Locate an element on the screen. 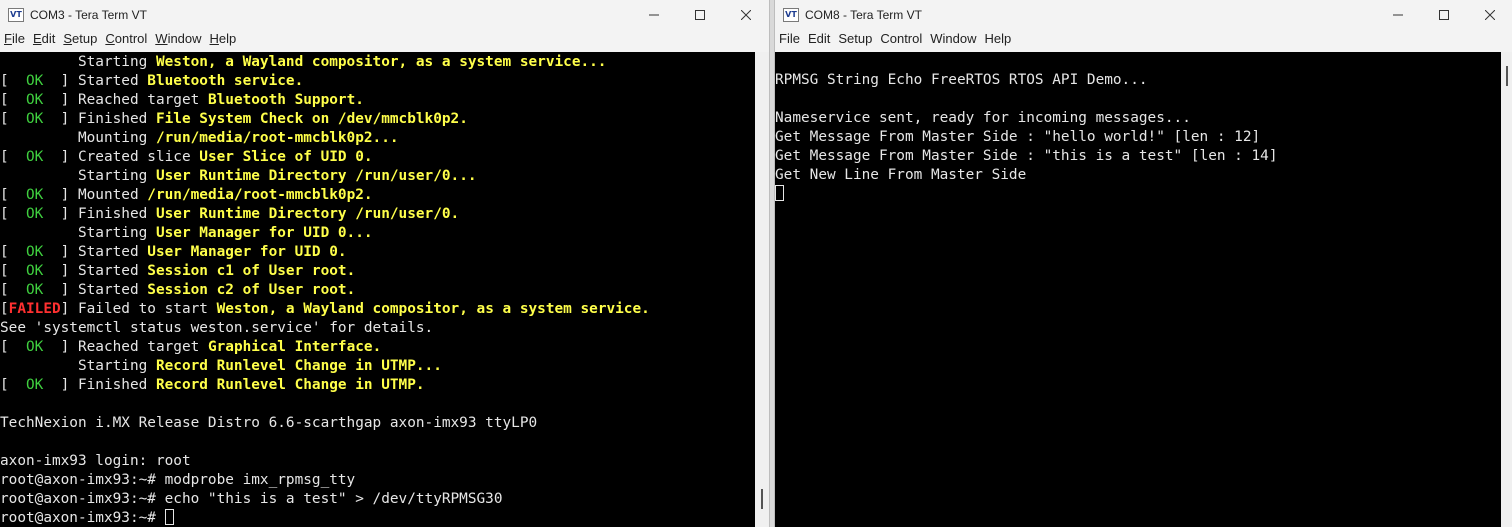  close-icon is located at coordinates (1490, 15).